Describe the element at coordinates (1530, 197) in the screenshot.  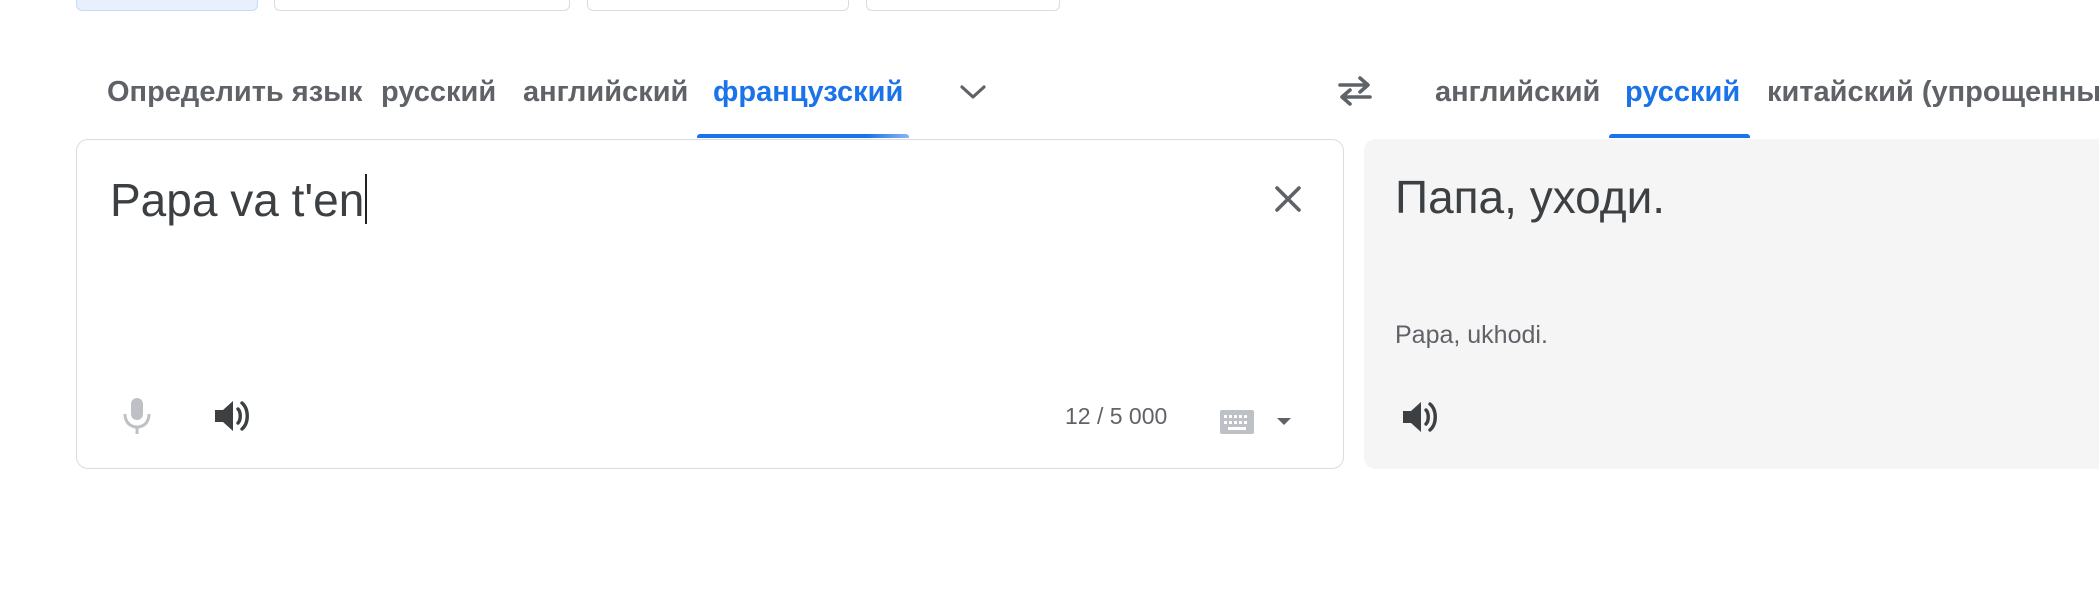
I see `translation-output: Папа, уходи.` at that location.